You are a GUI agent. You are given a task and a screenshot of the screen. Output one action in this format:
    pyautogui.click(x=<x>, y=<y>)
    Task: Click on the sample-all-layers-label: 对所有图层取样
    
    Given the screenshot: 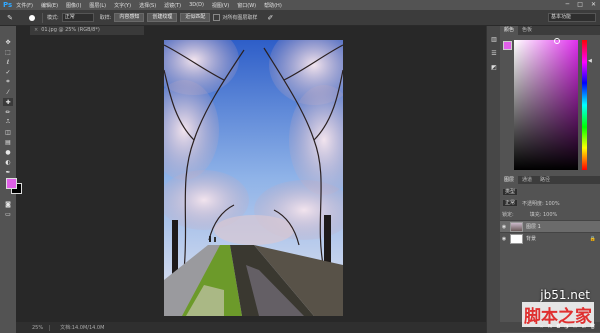 What is the action you would take?
    pyautogui.click(x=240, y=18)
    